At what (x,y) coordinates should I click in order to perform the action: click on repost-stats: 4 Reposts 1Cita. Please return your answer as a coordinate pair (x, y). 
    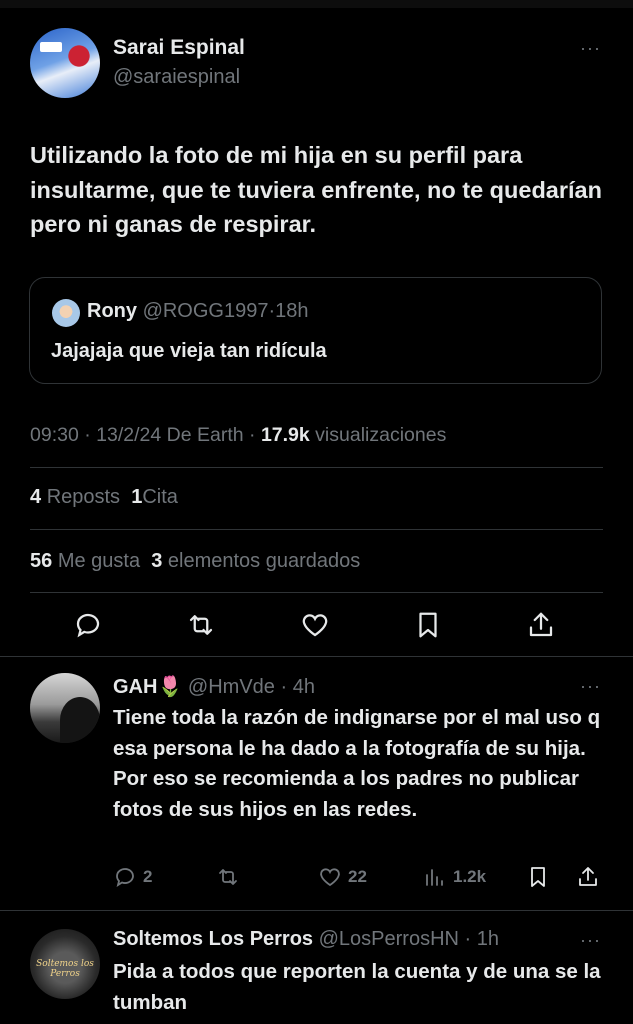
    Looking at the image, I should click on (104, 497).